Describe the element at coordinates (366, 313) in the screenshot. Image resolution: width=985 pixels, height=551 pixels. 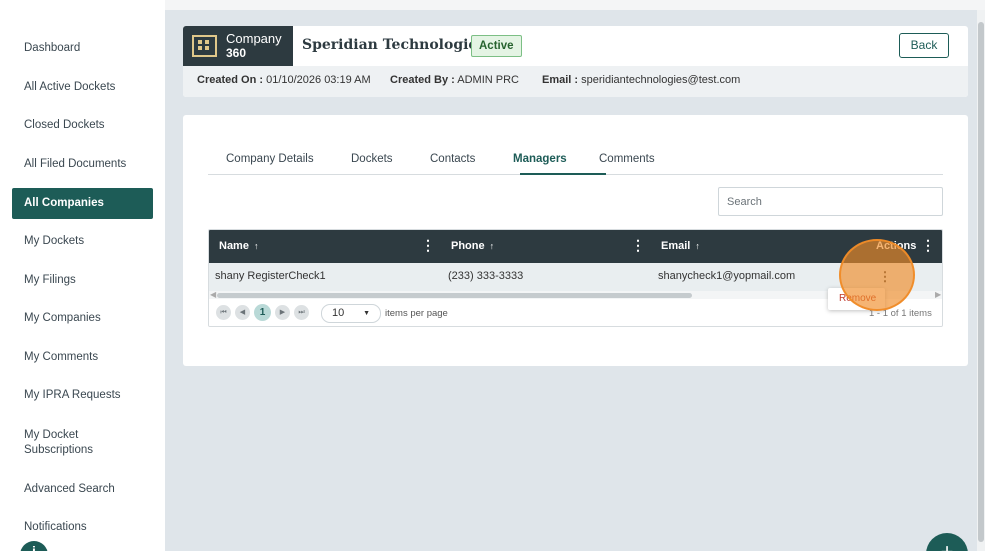
I see `caret-down-icon: ▼` at that location.